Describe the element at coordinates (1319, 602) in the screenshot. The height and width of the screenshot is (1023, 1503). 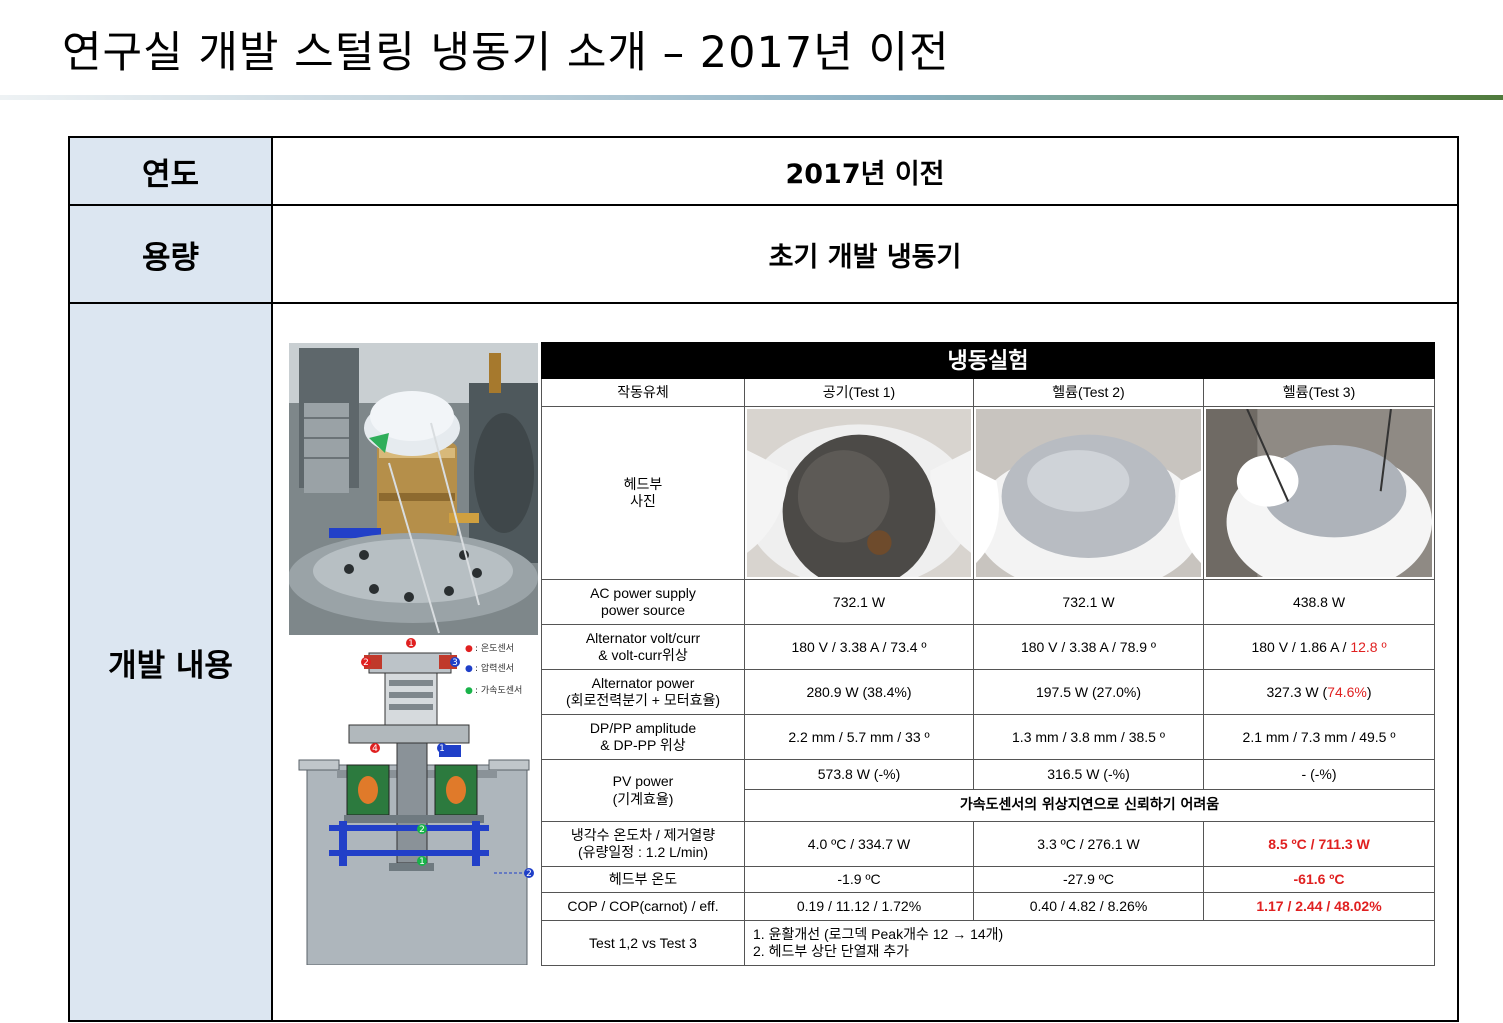
I see `cell-test3: 438.8 W` at that location.